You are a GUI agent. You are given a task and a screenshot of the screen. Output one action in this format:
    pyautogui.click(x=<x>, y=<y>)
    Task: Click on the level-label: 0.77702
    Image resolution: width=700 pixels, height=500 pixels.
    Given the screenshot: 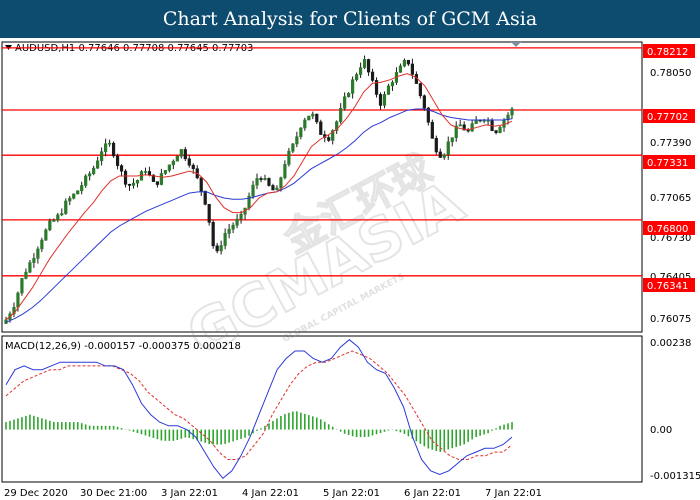 What is the action you would take?
    pyautogui.click(x=667, y=117)
    